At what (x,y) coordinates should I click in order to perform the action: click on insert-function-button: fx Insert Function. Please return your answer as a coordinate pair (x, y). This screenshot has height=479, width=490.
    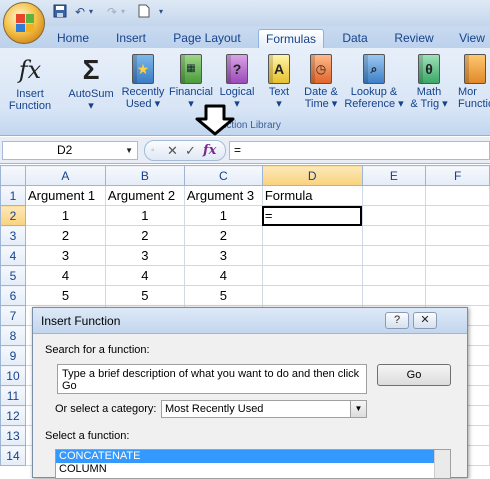
    Looking at the image, I should click on (30, 83).